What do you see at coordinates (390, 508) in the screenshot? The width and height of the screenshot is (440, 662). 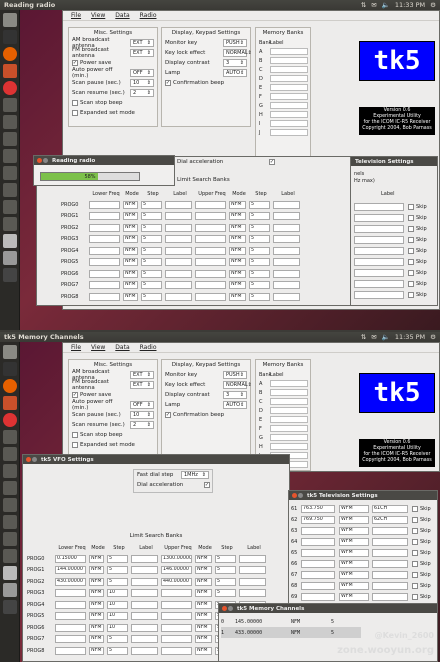 I see `tv-label-input: 61CH` at bounding box center [390, 508].